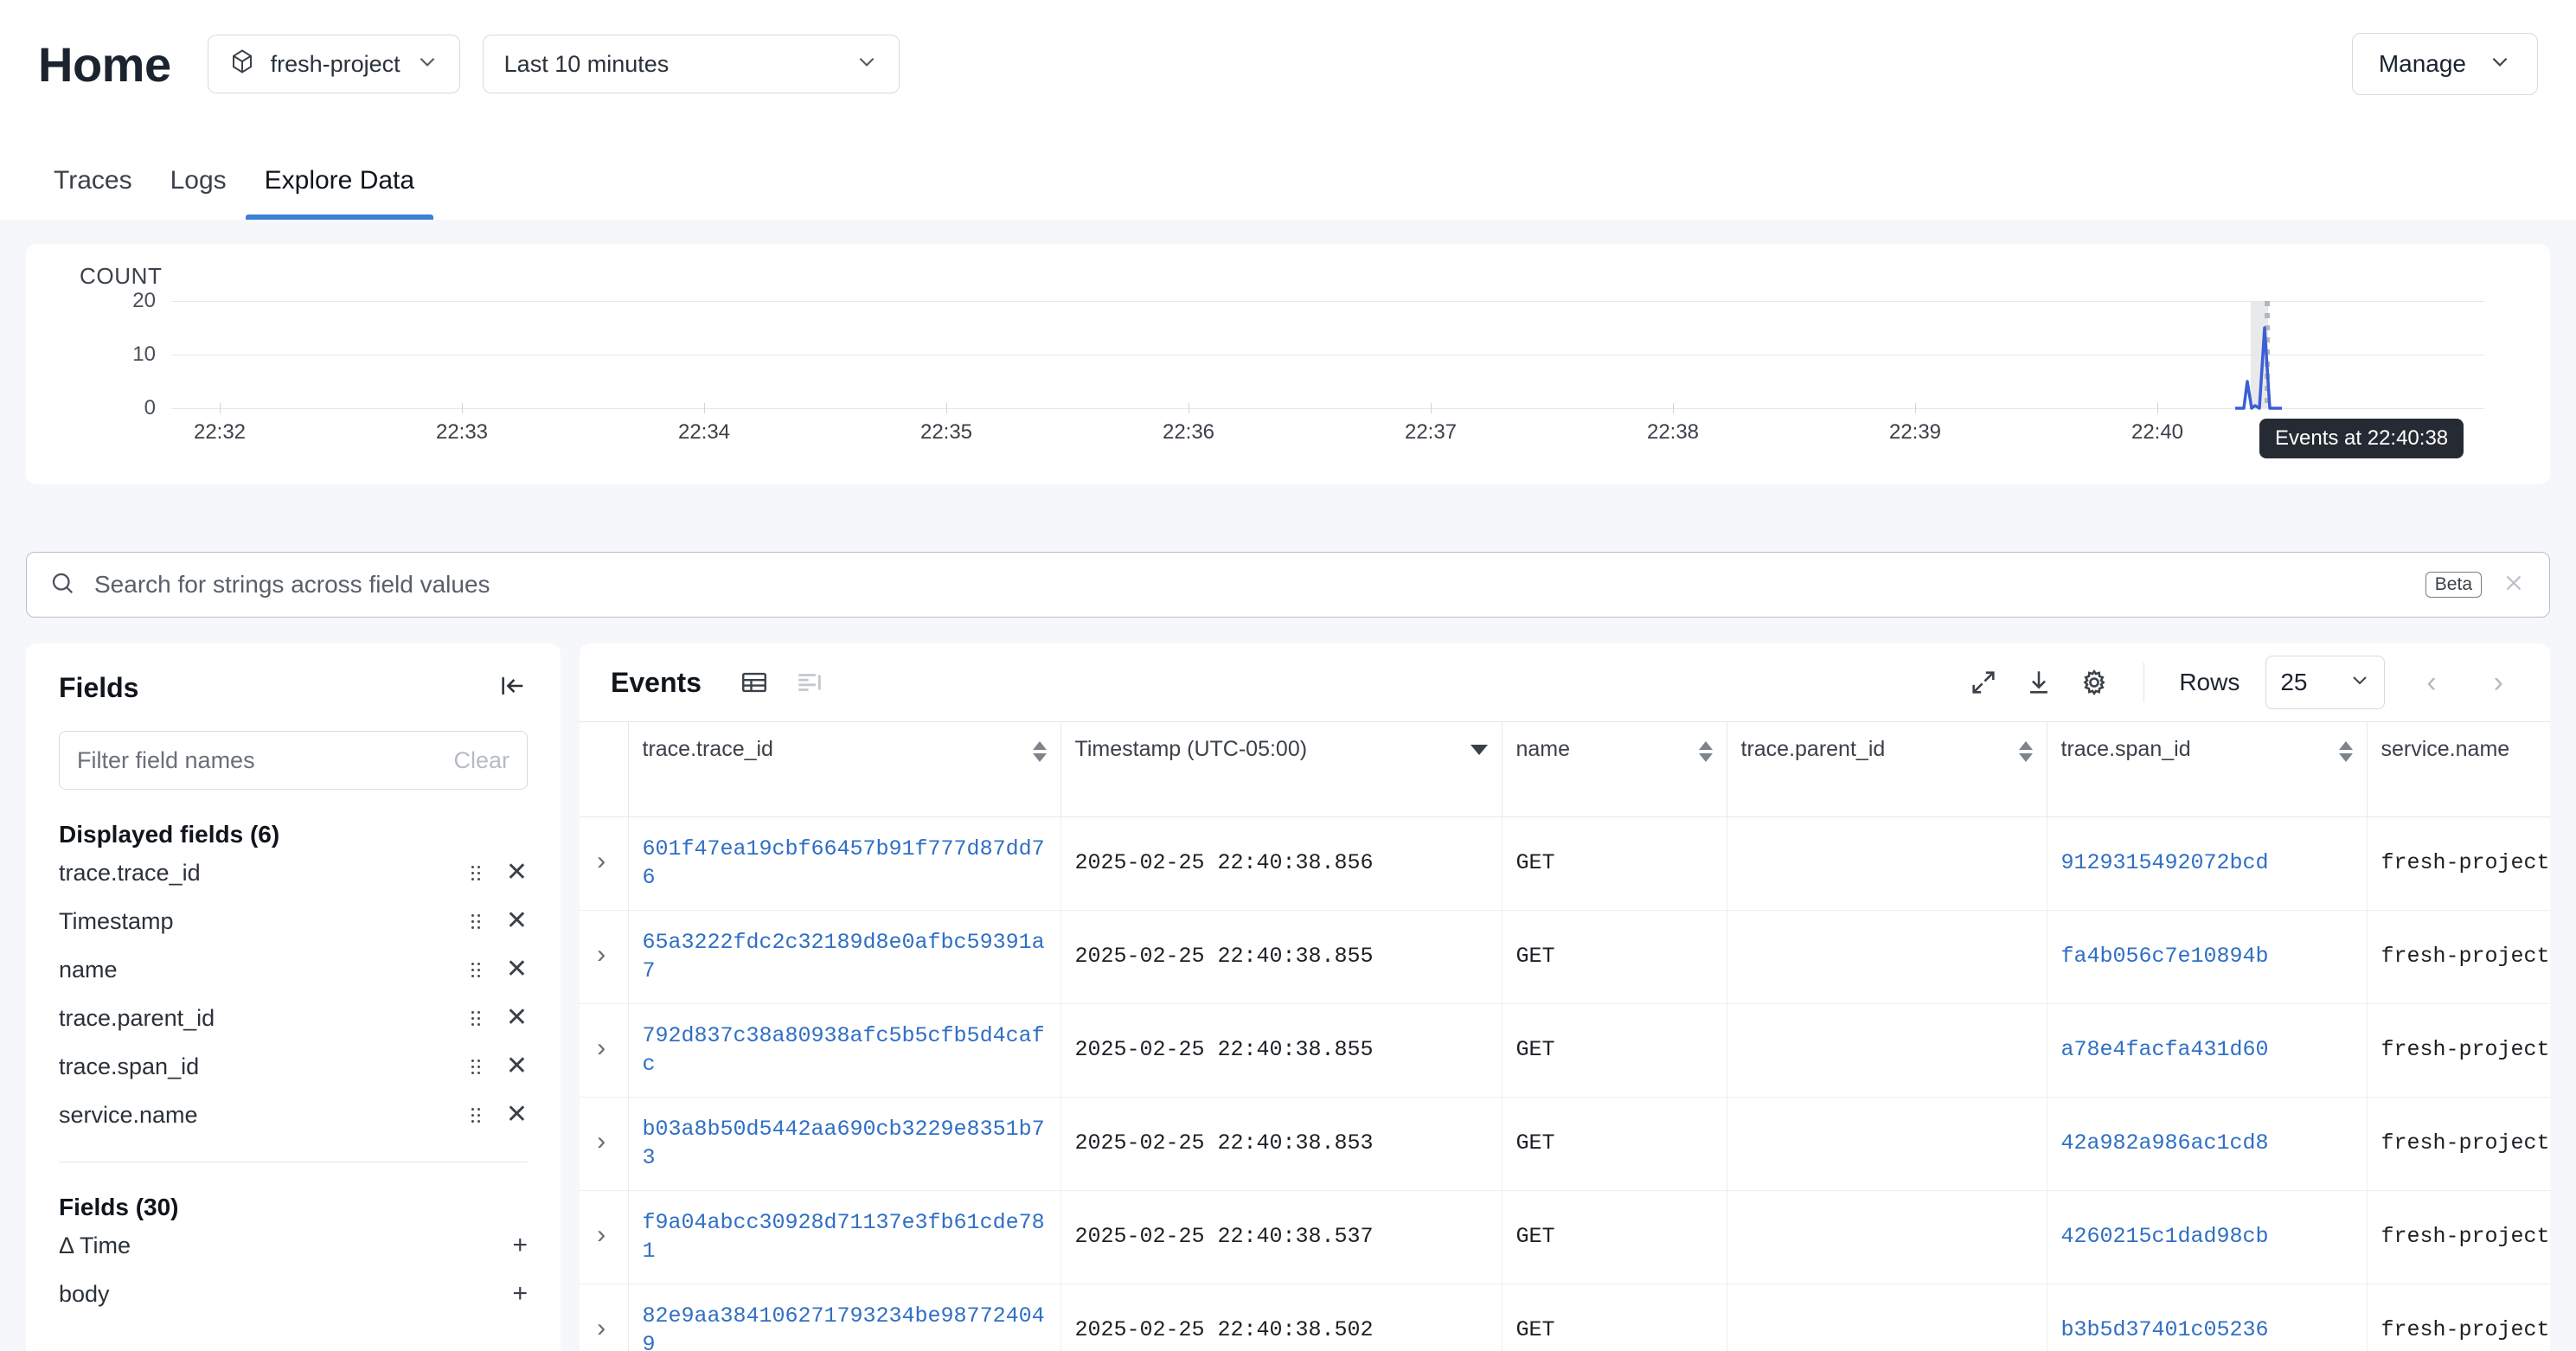 Image resolution: width=2576 pixels, height=1351 pixels. I want to click on trace-id-link: 65a3222fdc2c32189d8e0afbc59391a7, so click(844, 956).